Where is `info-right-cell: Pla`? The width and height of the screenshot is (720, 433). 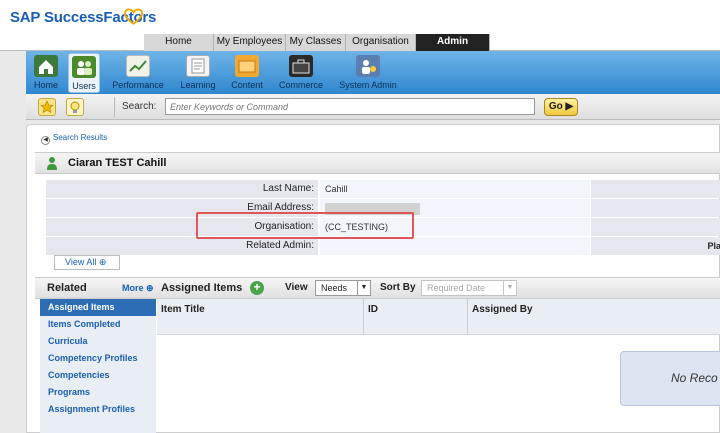 info-right-cell: Pla is located at coordinates (655, 246).